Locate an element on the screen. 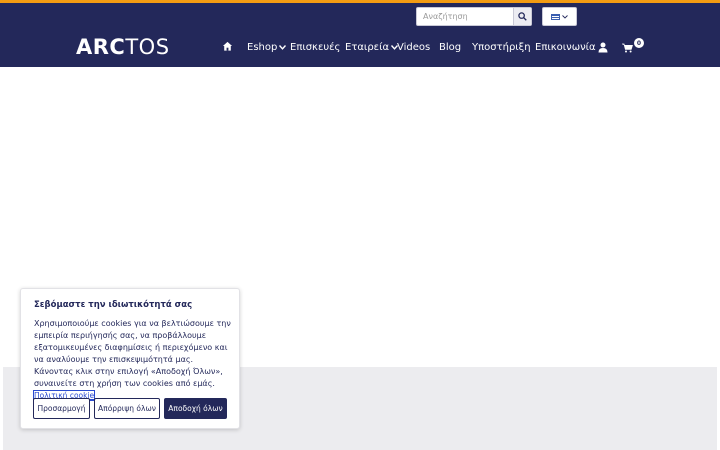  language-selector is located at coordinates (559, 16).